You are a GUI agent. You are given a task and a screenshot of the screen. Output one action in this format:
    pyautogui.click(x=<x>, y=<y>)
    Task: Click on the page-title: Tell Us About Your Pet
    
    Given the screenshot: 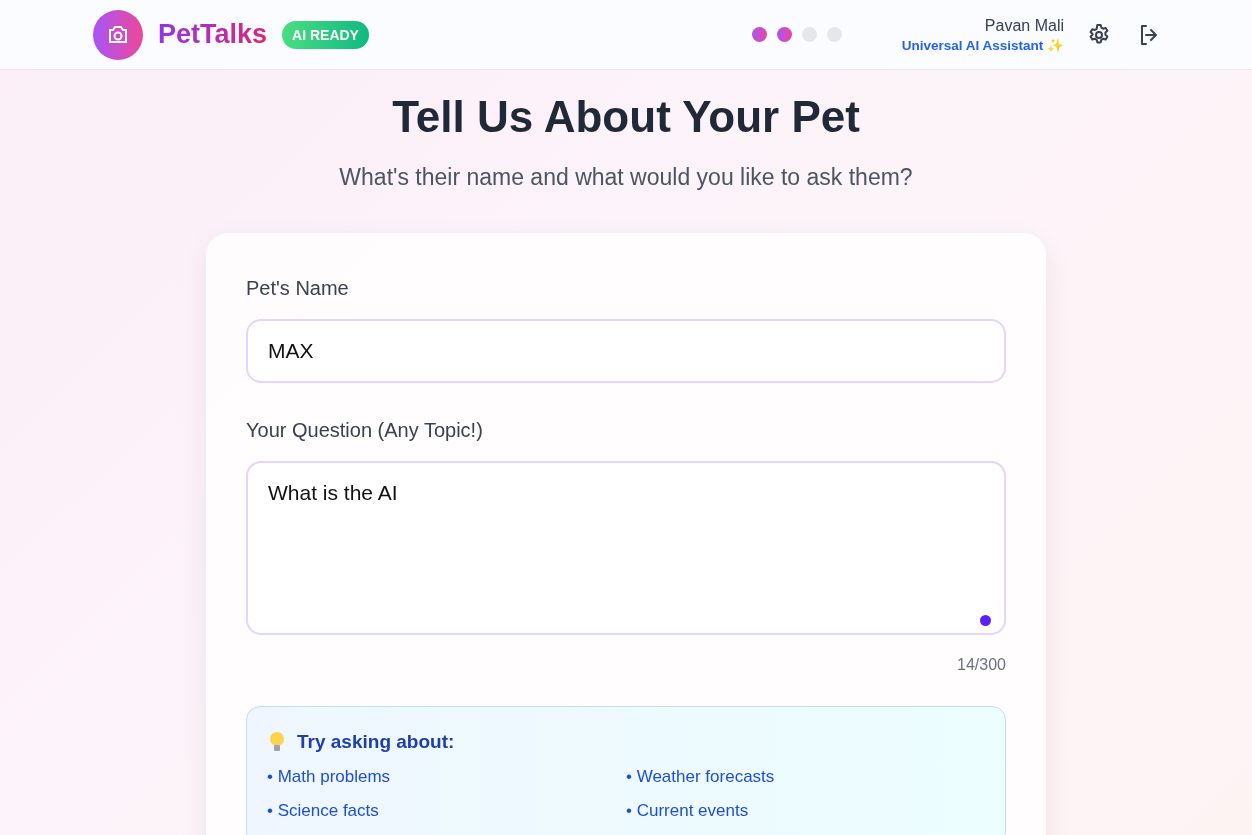 What is the action you would take?
    pyautogui.click(x=626, y=117)
    